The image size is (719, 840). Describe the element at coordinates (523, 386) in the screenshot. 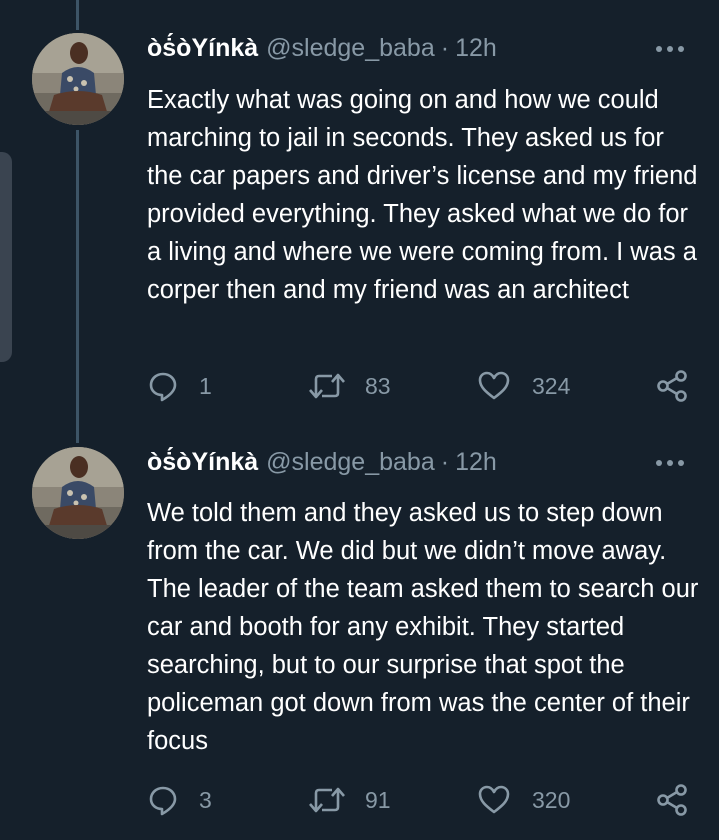

I see `like-button: 324` at that location.